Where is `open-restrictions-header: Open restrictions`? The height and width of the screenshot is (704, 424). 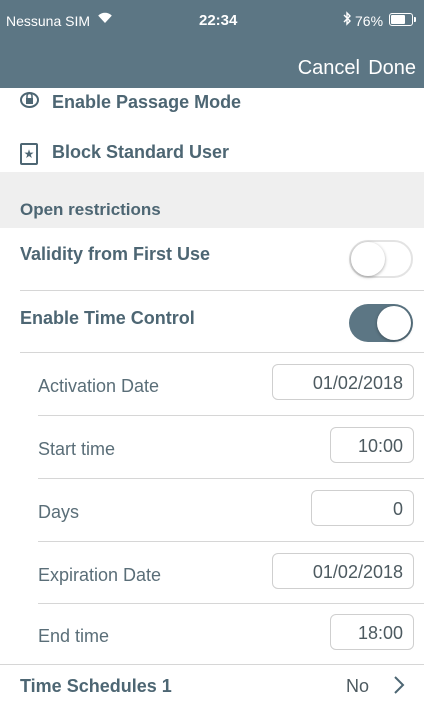 open-restrictions-header: Open restrictions is located at coordinates (212, 200).